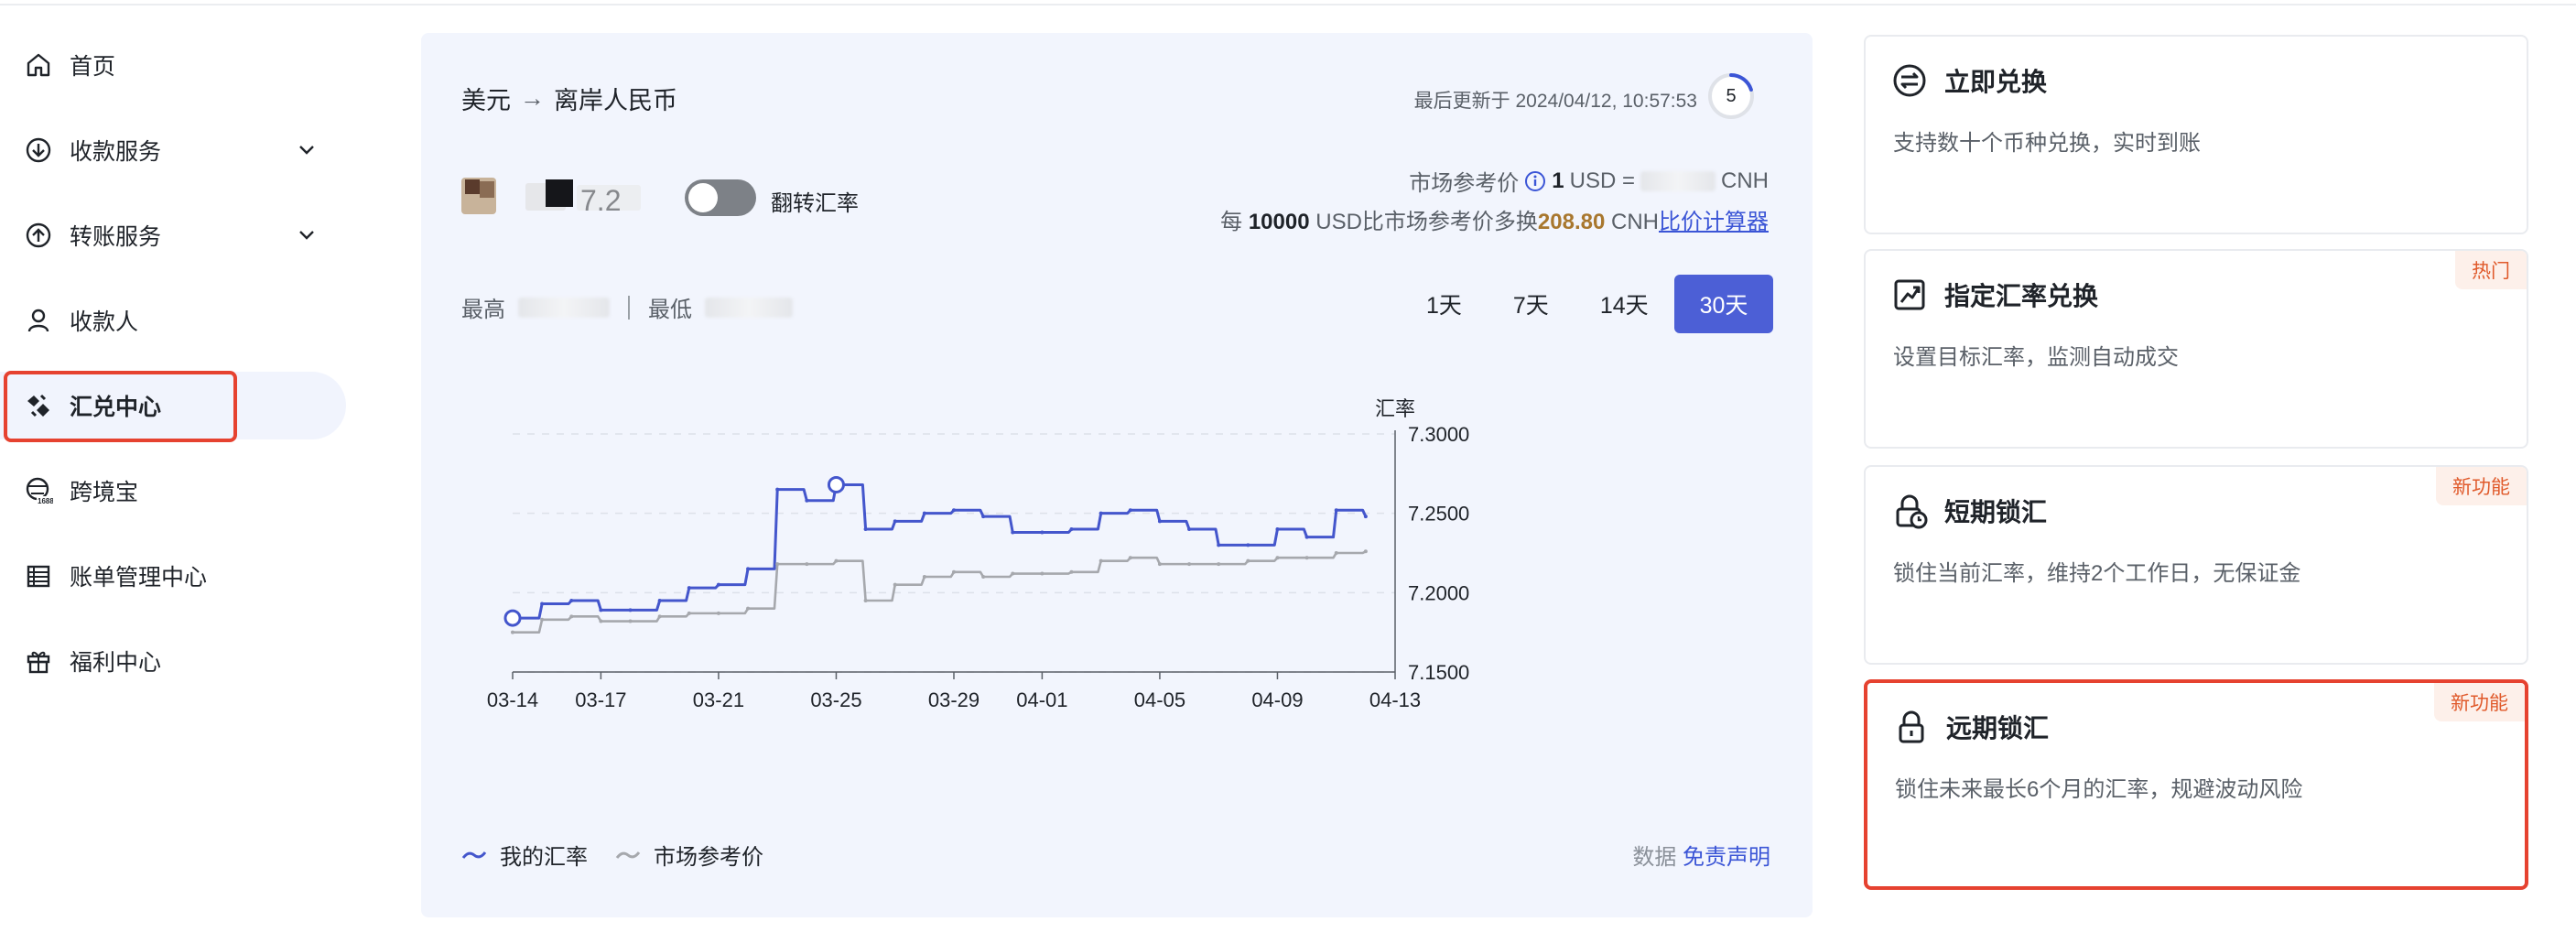  I want to click on short-lock-icon, so click(1912, 511).